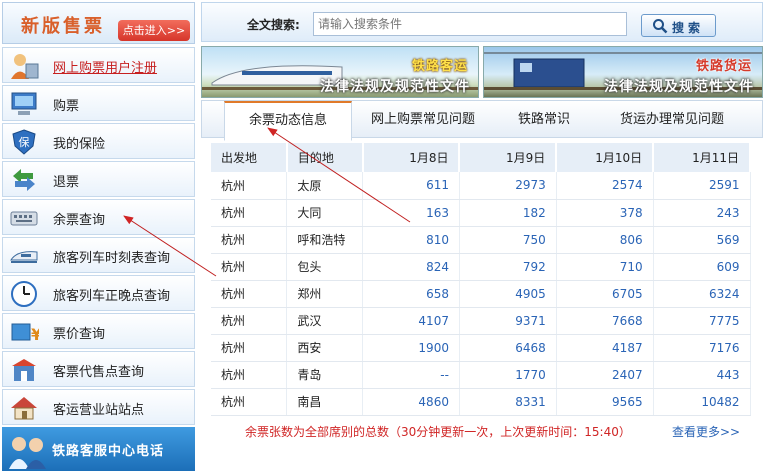  I want to click on ticket-count-cell: 9565, so click(605, 402).